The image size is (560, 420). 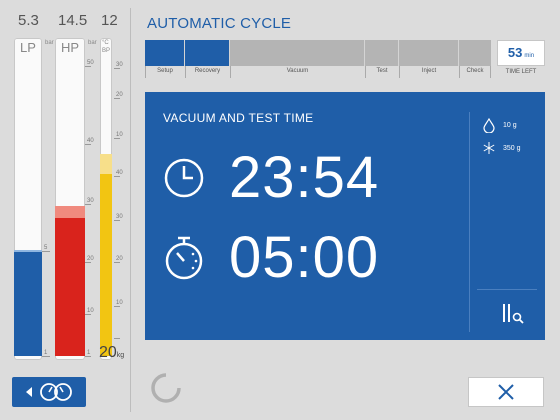 What do you see at coordinates (28, 303) in the screenshot?
I see `lp-fill` at bounding box center [28, 303].